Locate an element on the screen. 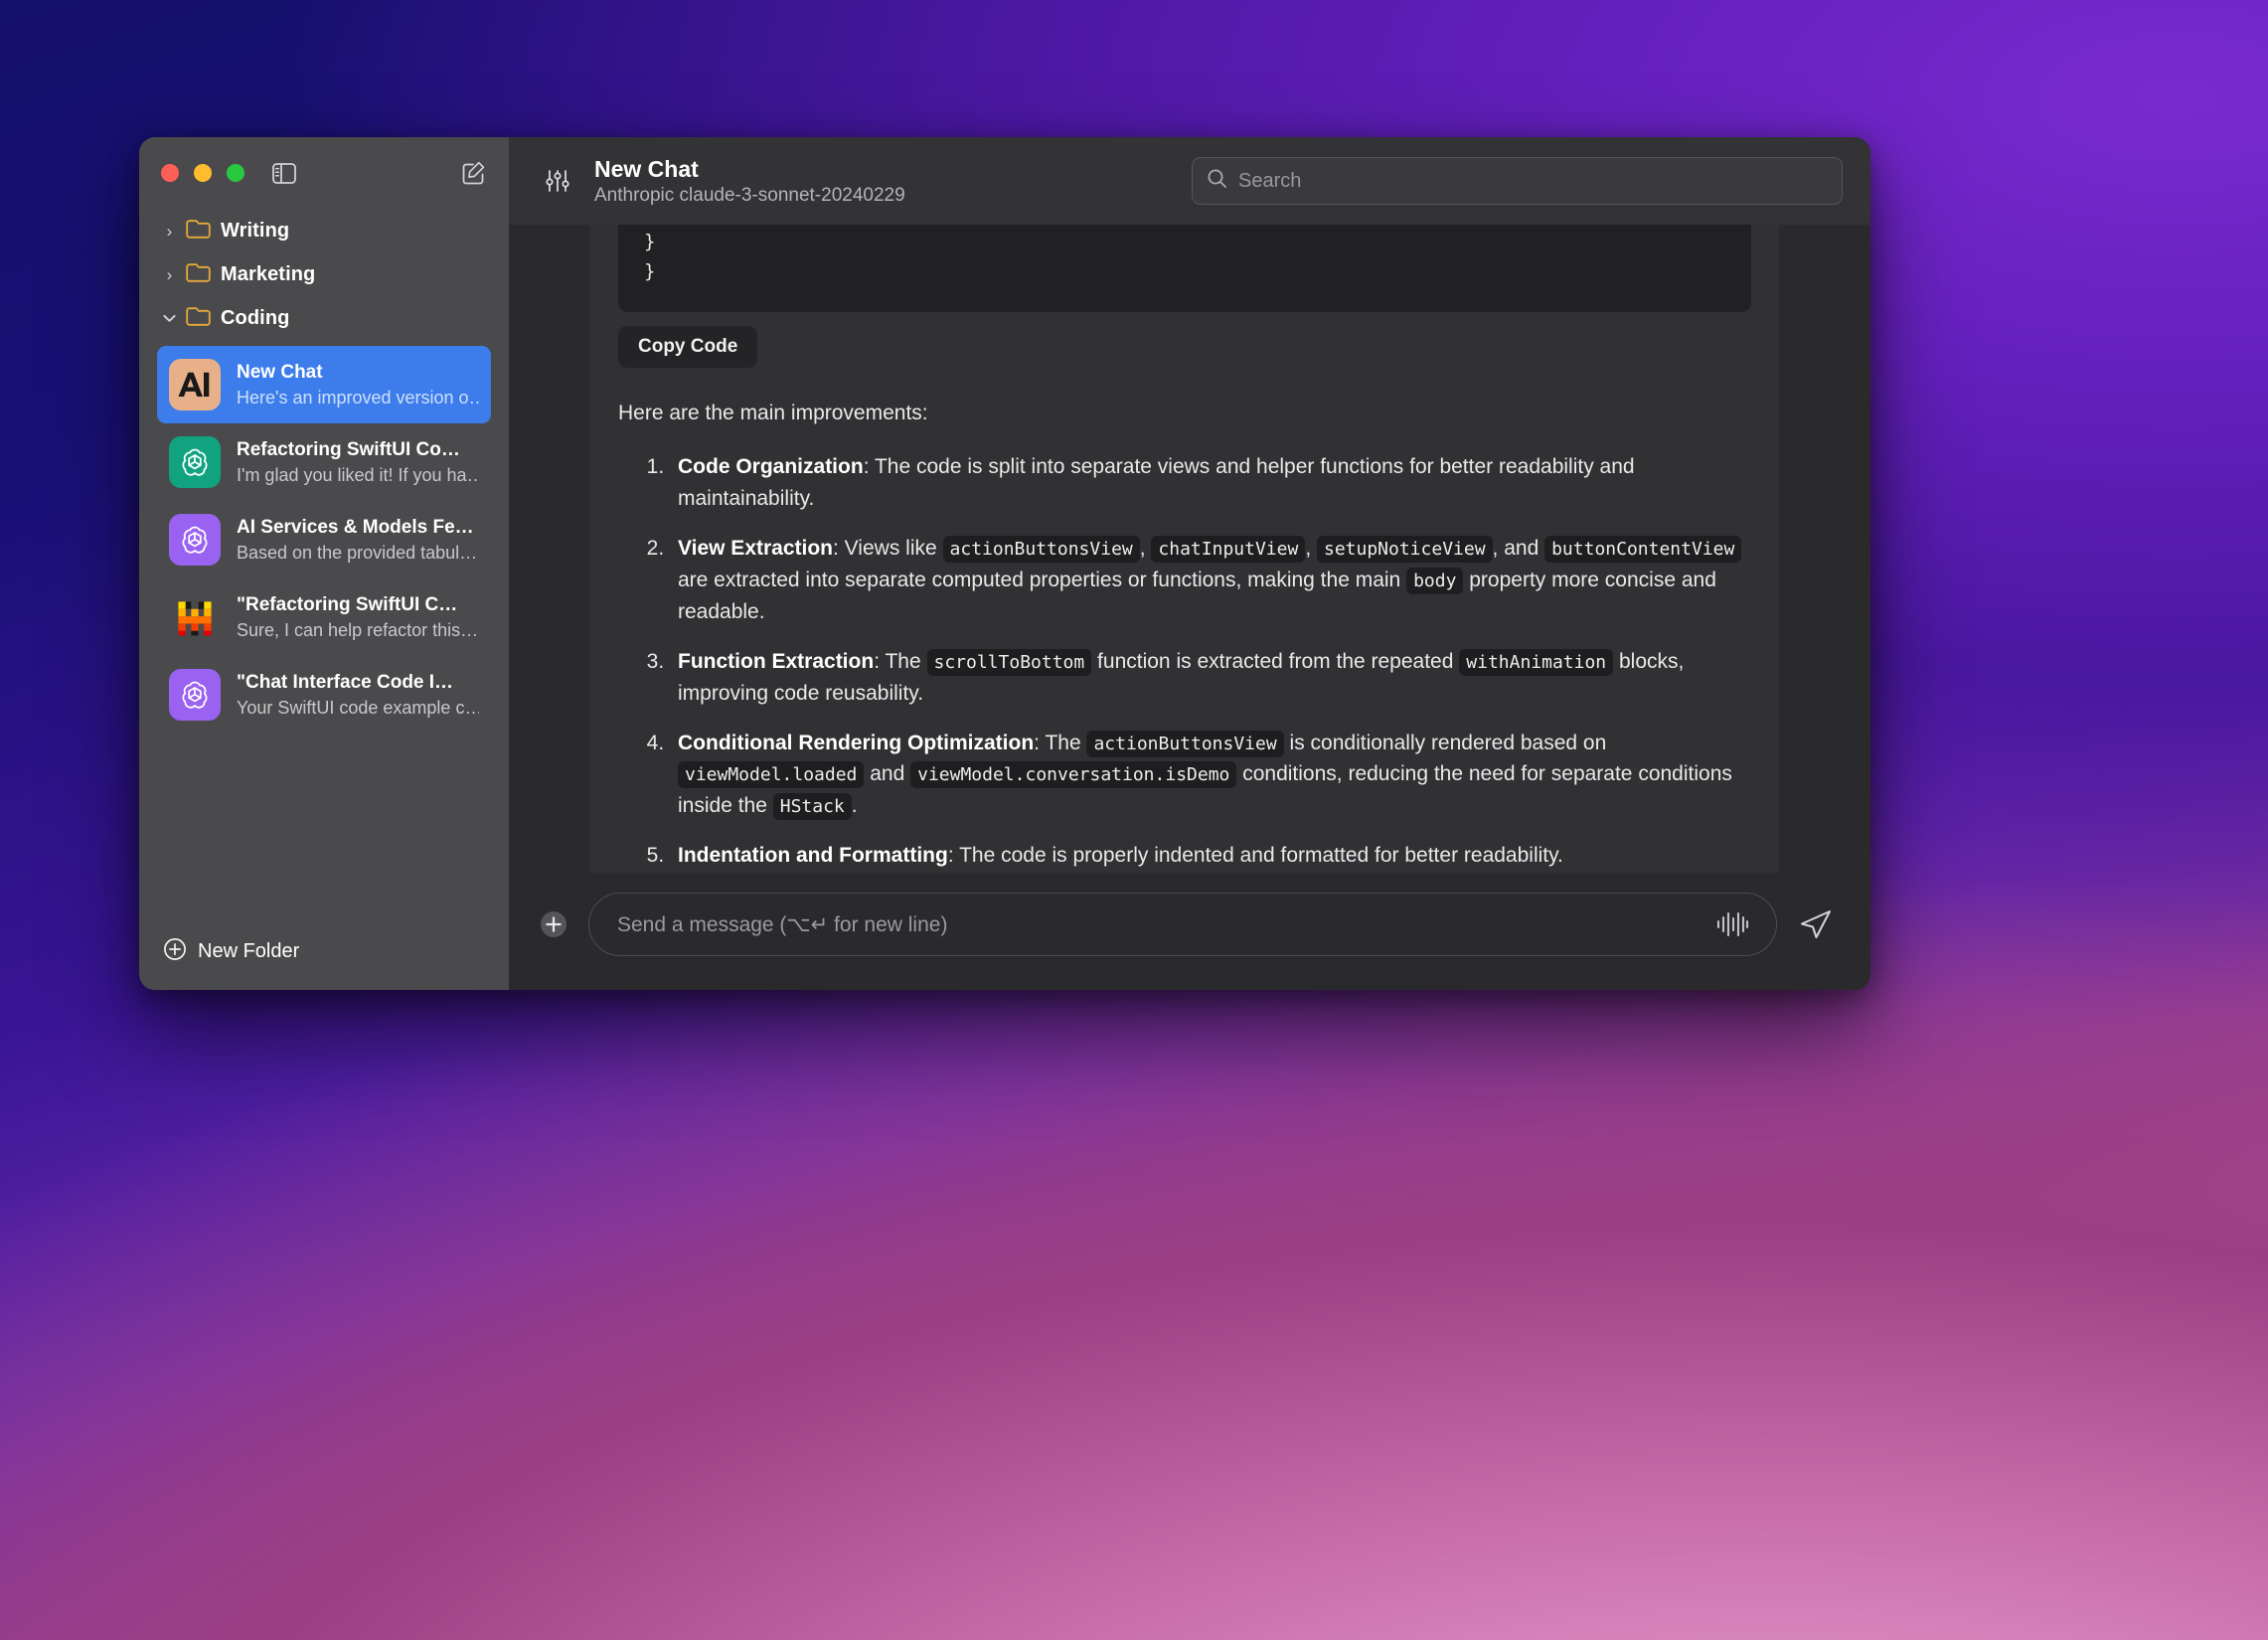 Image resolution: width=2268 pixels, height=1640 pixels. folder-label: Marketing is located at coordinates (268, 273).